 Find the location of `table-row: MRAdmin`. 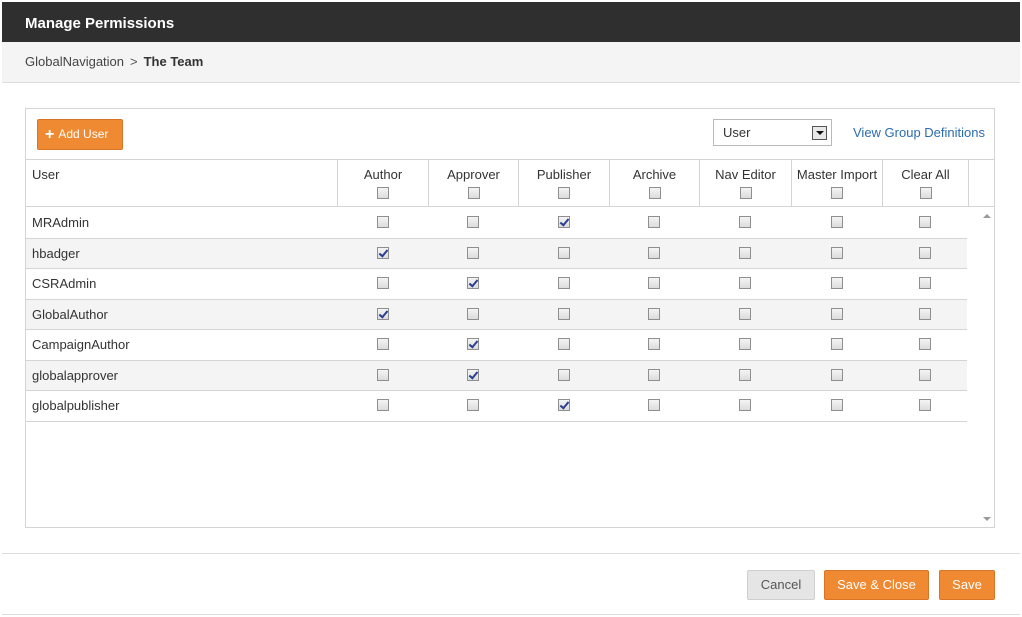

table-row: MRAdmin is located at coordinates (496, 223).